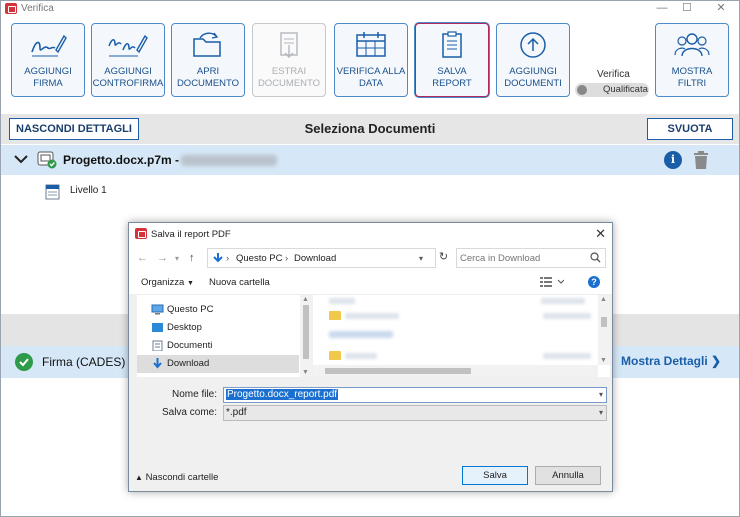 Image resolution: width=740 pixels, height=517 pixels. I want to click on empty-button: SVUOTA, so click(690, 129).